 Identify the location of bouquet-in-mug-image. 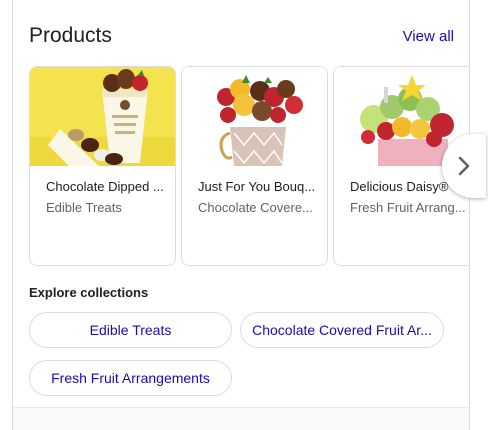
(254, 116).